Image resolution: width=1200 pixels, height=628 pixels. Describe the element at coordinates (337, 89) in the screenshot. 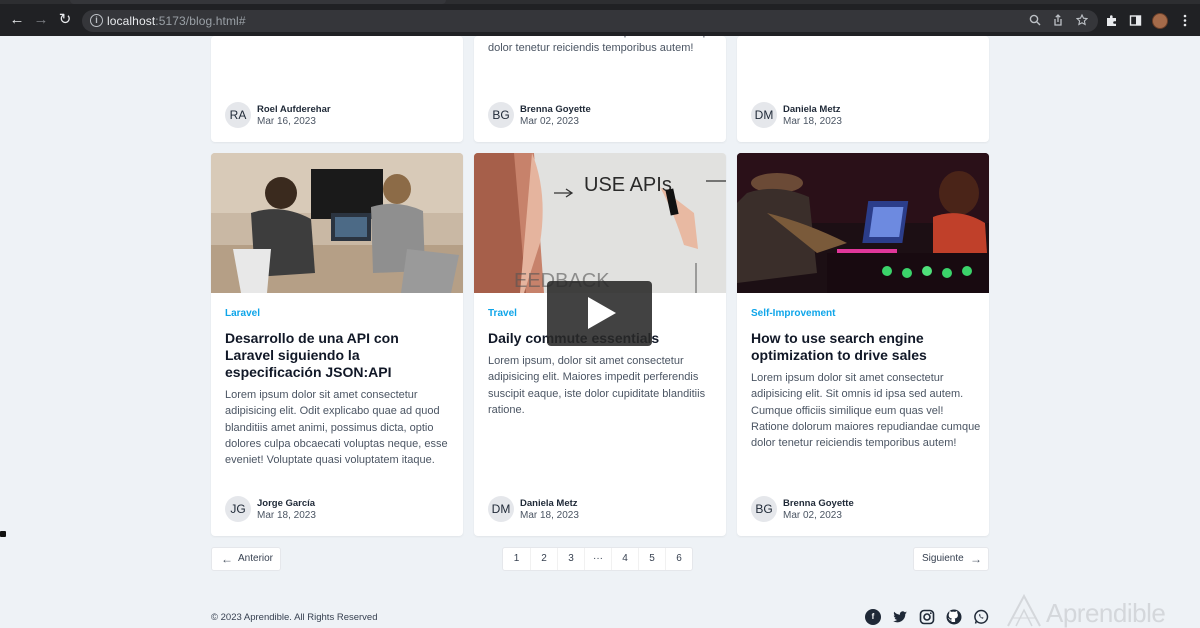

I see `post-card: RA Roel Aufderehar Mar 16, 2023` at that location.